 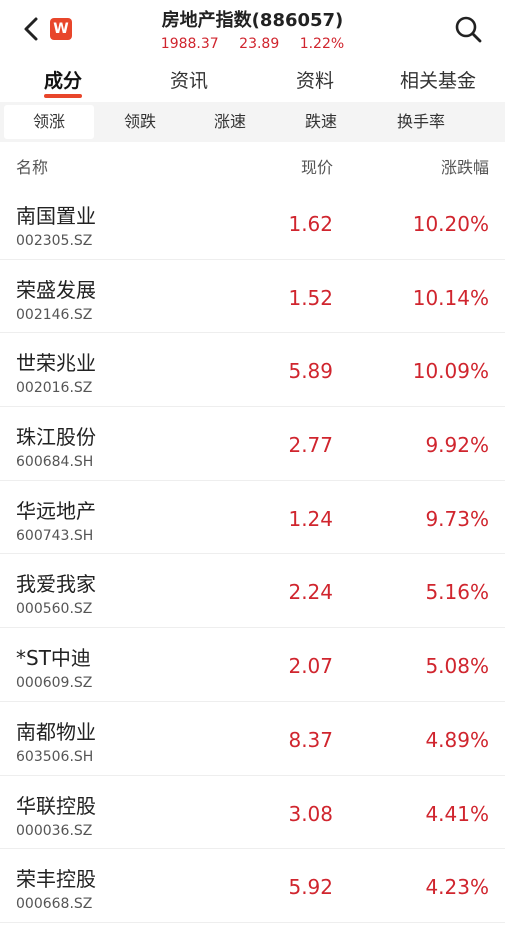 What do you see at coordinates (310, 371) in the screenshot?
I see `stock-price: 5.89` at bounding box center [310, 371].